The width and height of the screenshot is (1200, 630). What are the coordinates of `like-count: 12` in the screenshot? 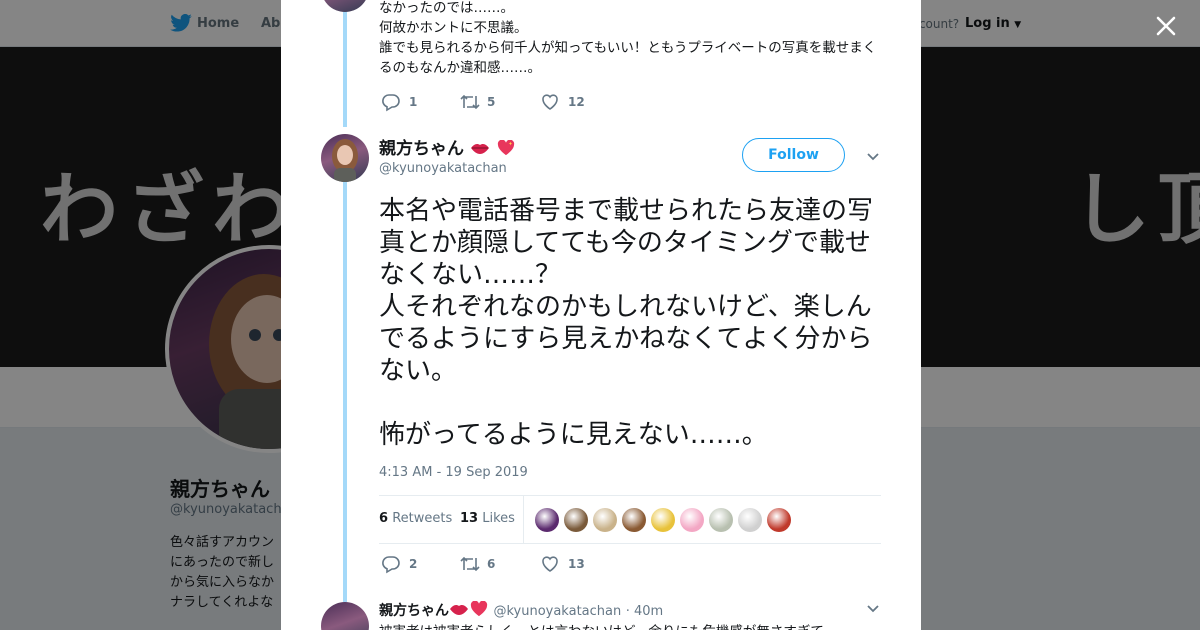 It's located at (576, 102).